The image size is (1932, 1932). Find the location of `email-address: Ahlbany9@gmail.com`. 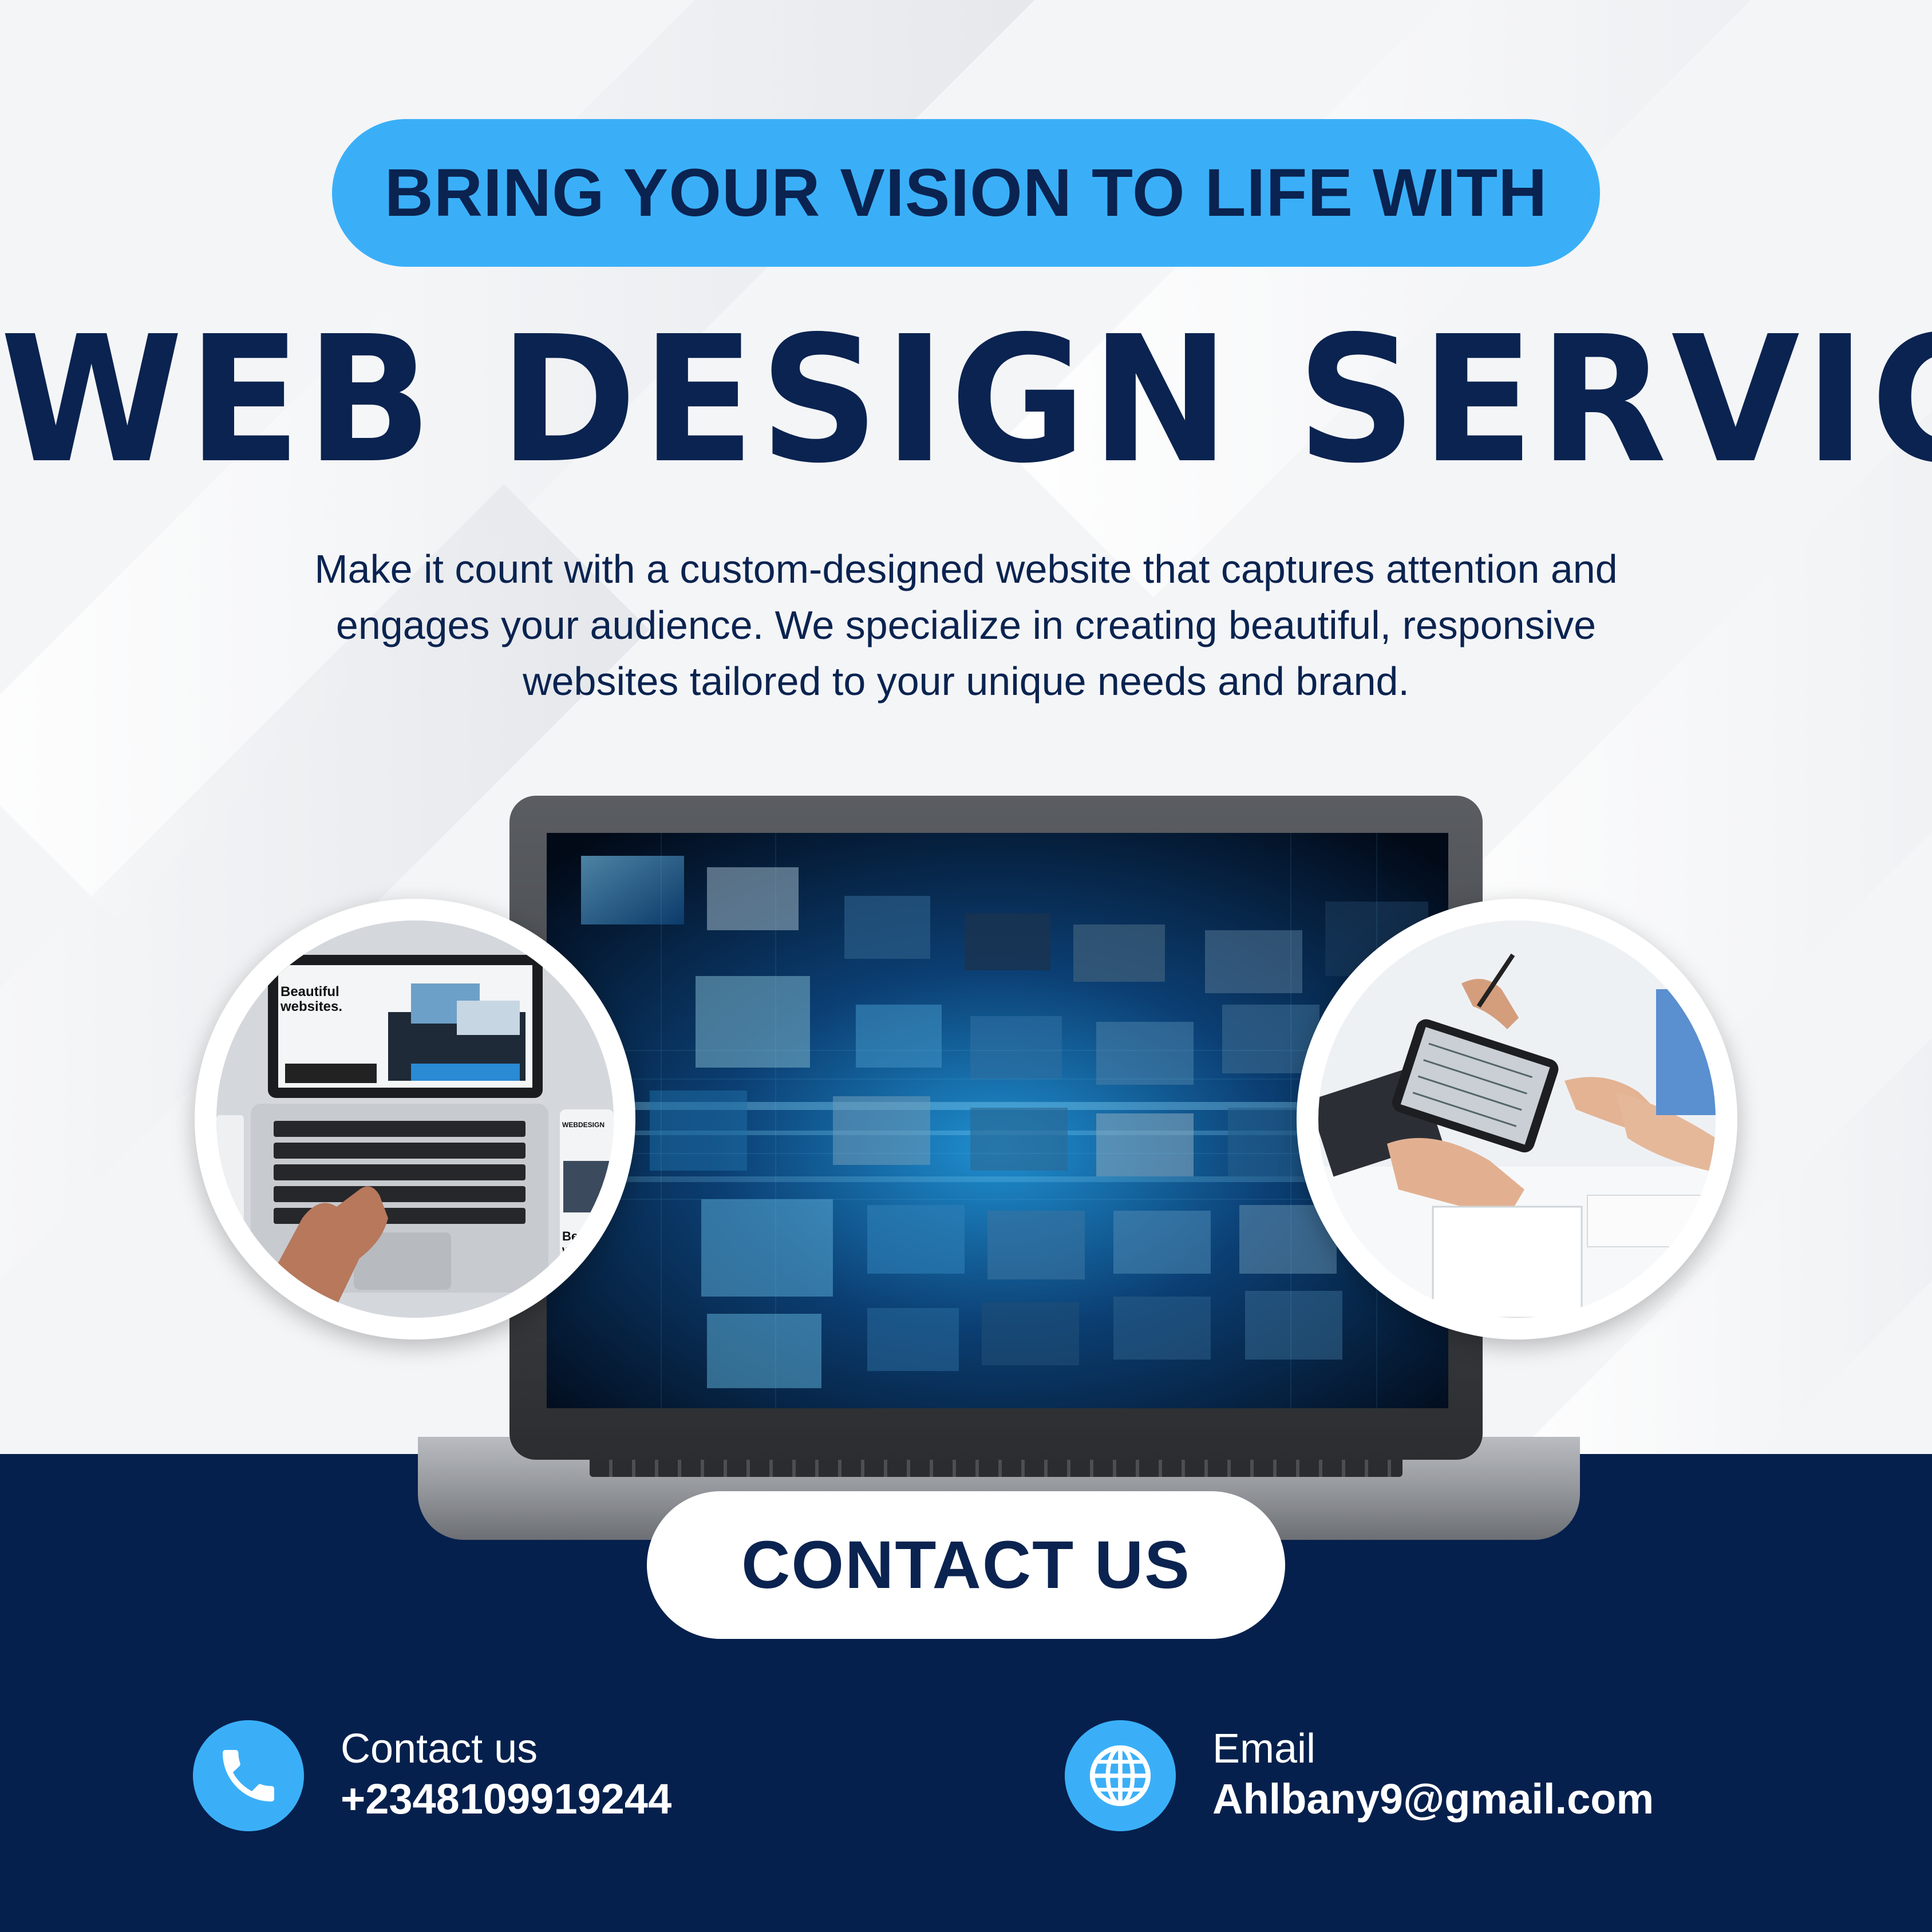

email-address: Ahlbany9@gmail.com is located at coordinates (1433, 1799).